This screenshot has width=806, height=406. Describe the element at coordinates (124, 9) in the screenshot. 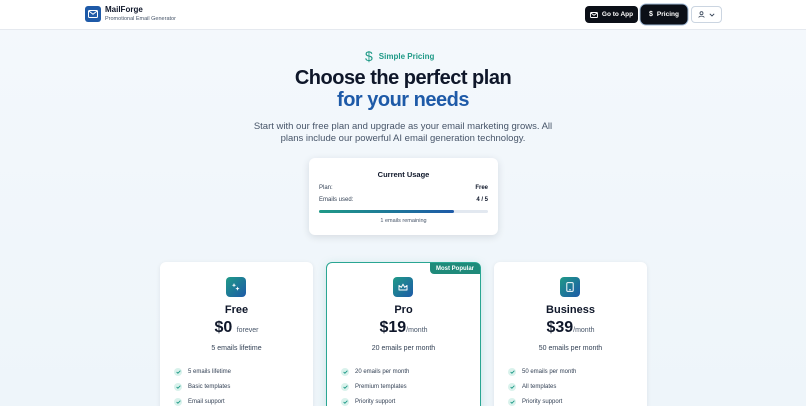

I see `brand-name: MailForge` at that location.